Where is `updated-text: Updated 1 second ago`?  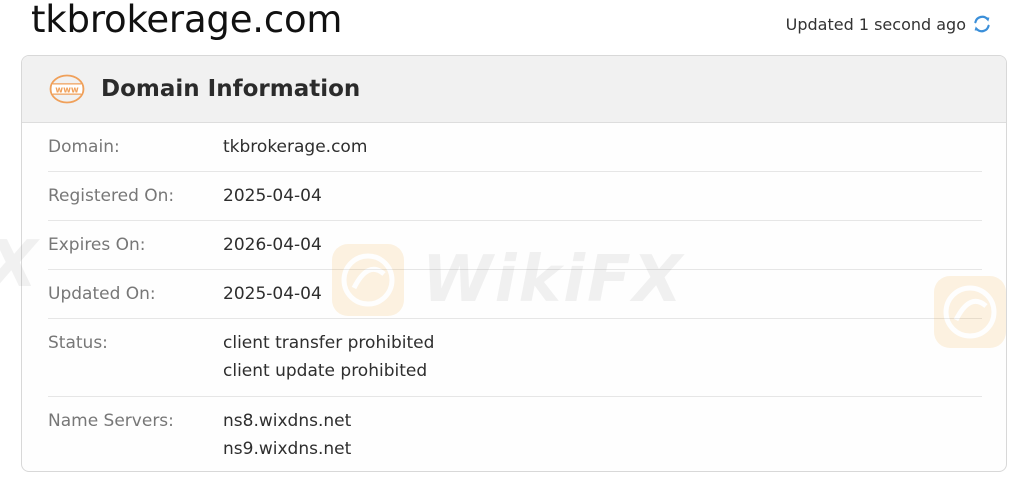
updated-text: Updated 1 second ago is located at coordinates (875, 24).